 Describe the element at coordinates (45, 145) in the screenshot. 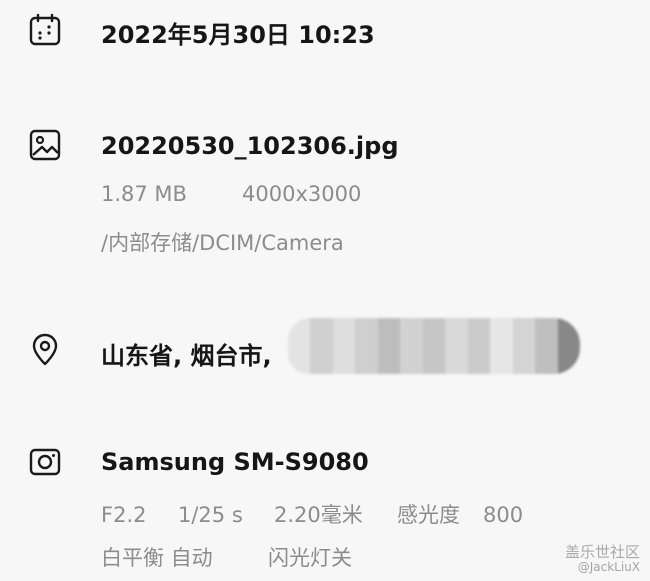

I see `image-icon` at that location.